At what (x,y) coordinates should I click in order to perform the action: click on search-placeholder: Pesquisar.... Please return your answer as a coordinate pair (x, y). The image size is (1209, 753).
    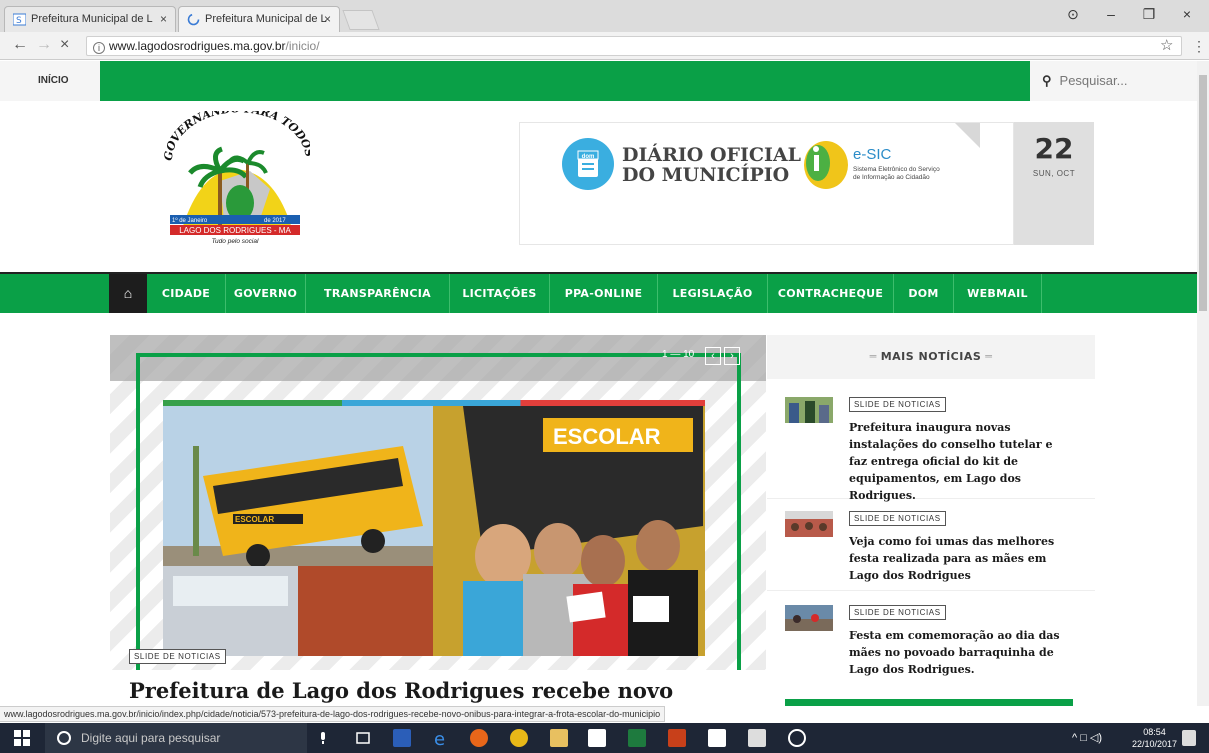
    Looking at the image, I should click on (1093, 80).